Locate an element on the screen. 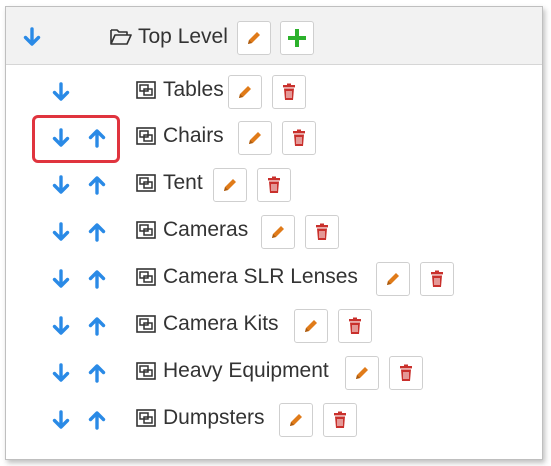 This screenshot has width=551, height=466. folder-open-icon is located at coordinates (121, 36).